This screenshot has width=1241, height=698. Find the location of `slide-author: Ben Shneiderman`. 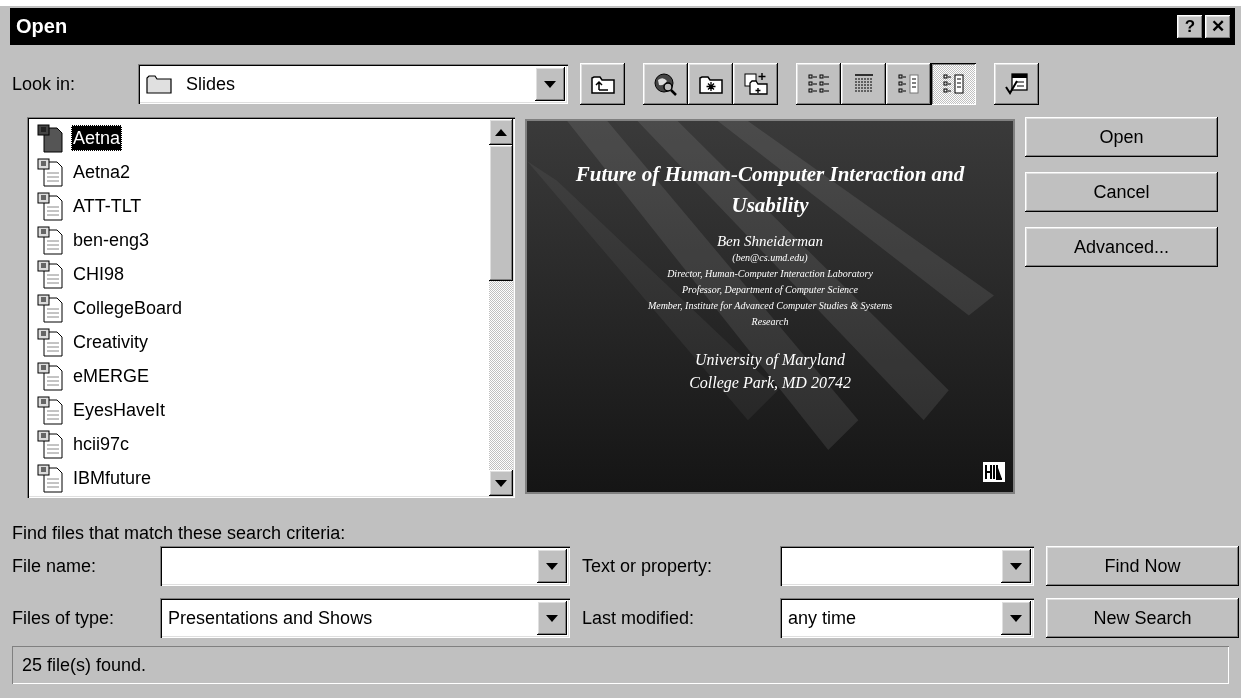

slide-author: Ben Shneiderman is located at coordinates (770, 241).